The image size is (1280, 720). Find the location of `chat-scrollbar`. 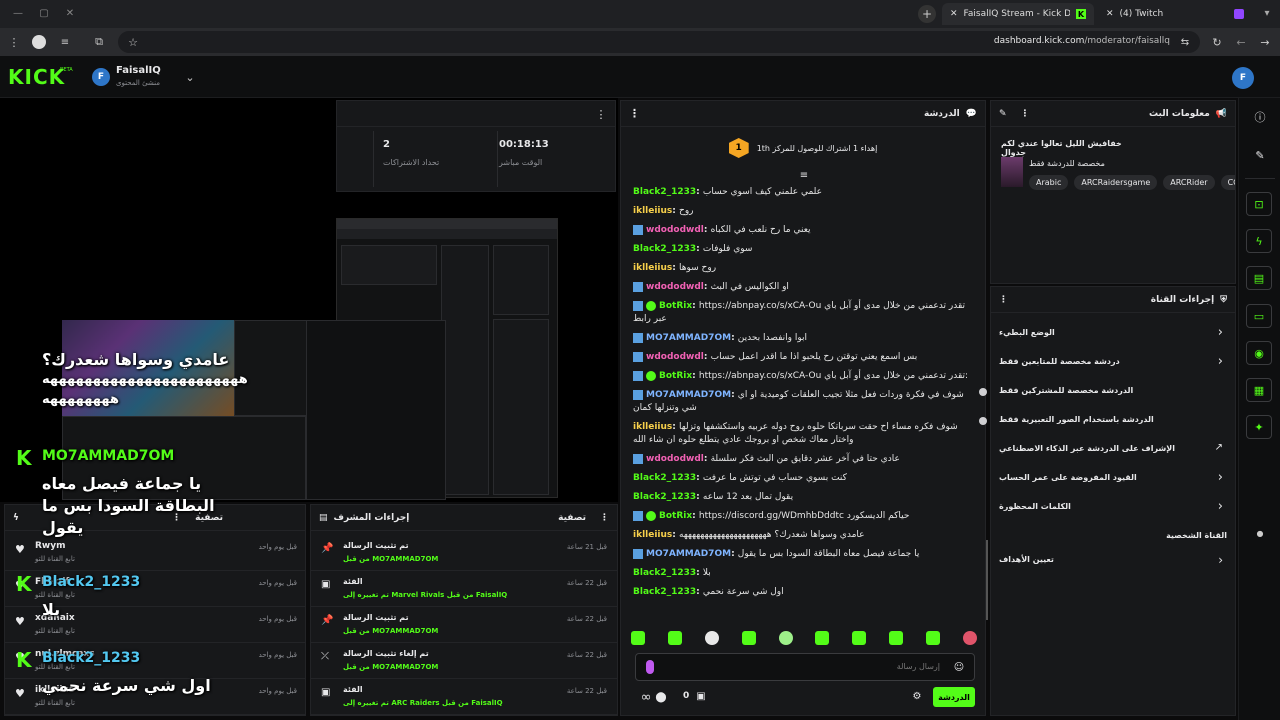

chat-scrollbar is located at coordinates (987, 580).